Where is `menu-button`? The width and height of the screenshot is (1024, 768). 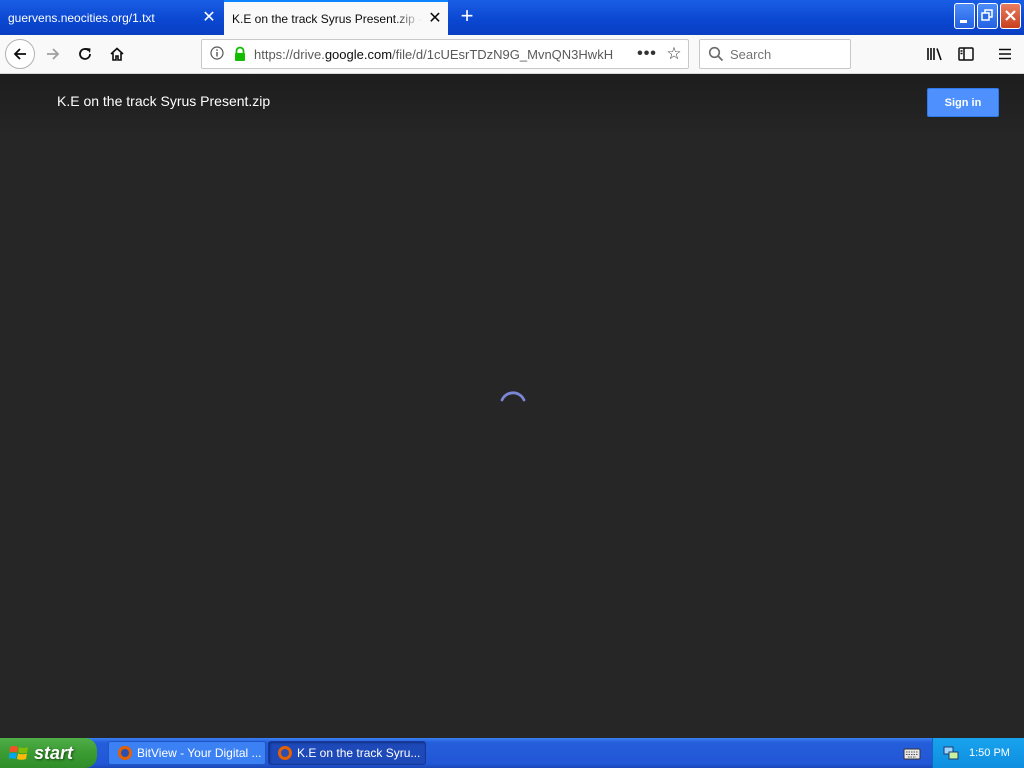
menu-button is located at coordinates (1005, 54).